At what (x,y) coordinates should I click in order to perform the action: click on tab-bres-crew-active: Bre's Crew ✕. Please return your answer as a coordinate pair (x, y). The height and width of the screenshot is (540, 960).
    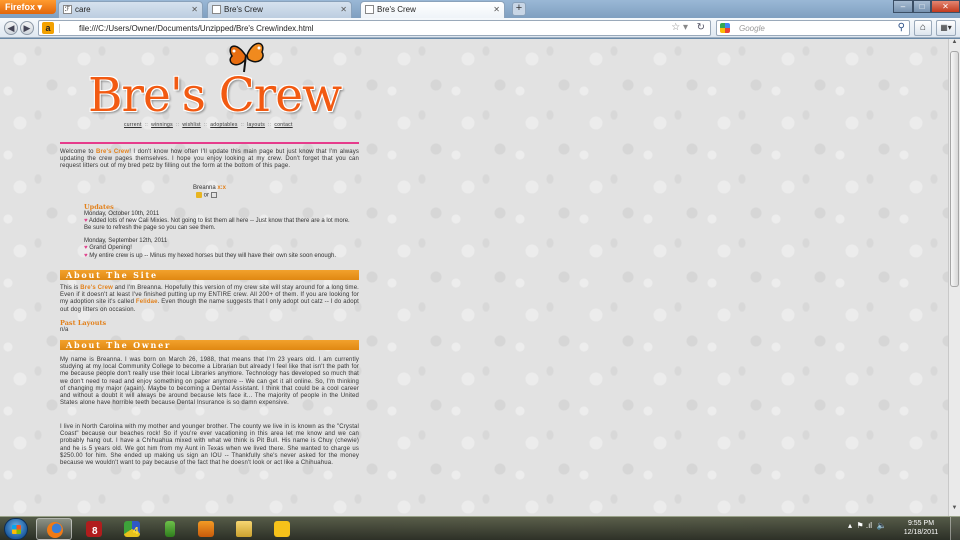
    Looking at the image, I should click on (432, 10).